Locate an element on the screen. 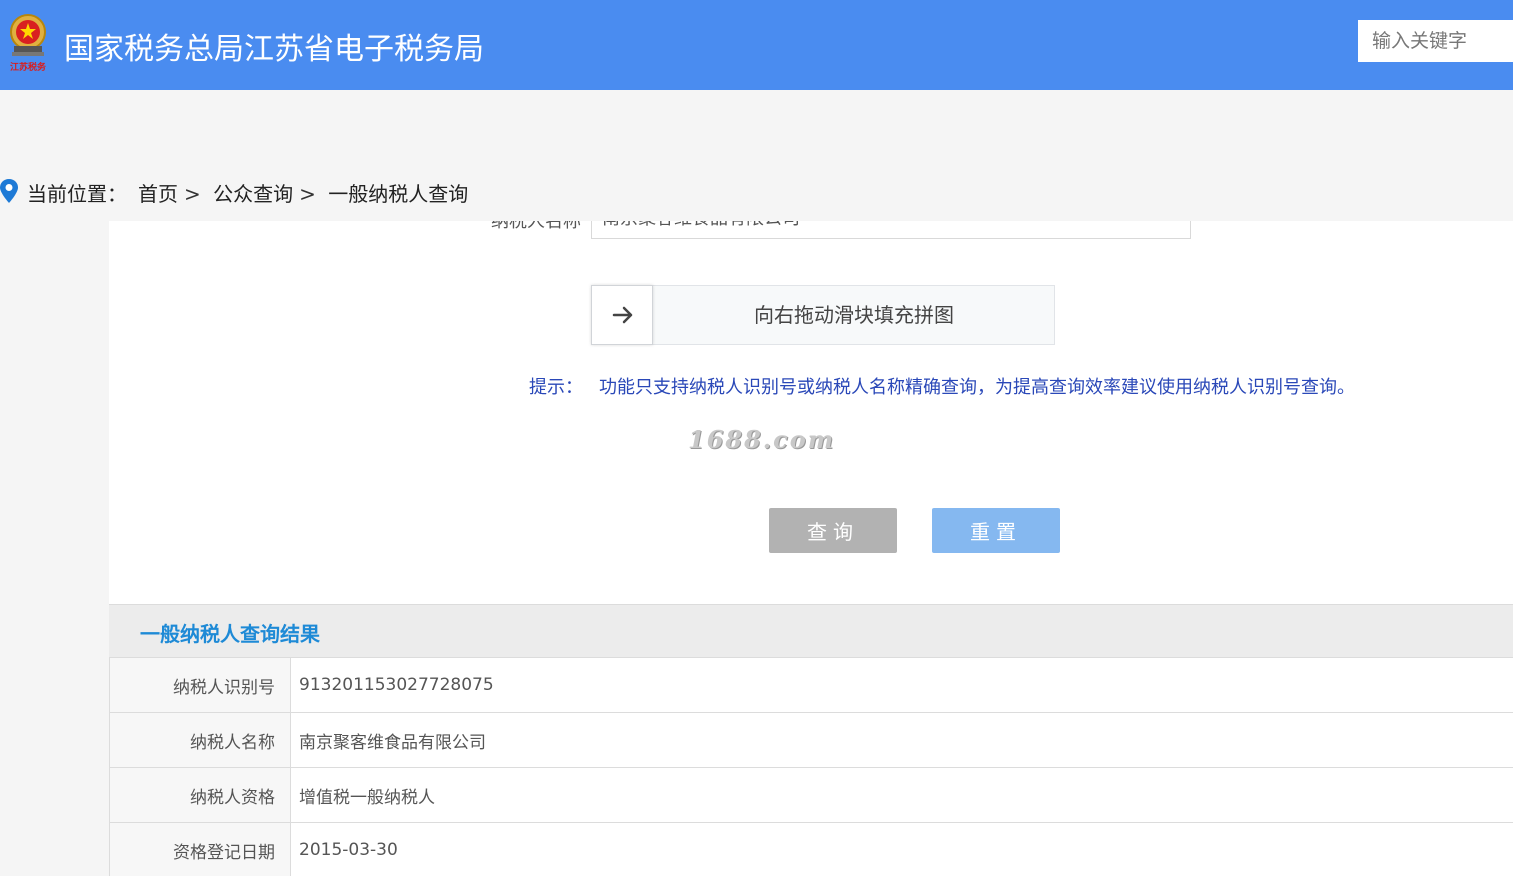 This screenshot has width=1513, height=876. table-row: 纳税人名称 南京聚客维食品有限公司 is located at coordinates (811, 740).